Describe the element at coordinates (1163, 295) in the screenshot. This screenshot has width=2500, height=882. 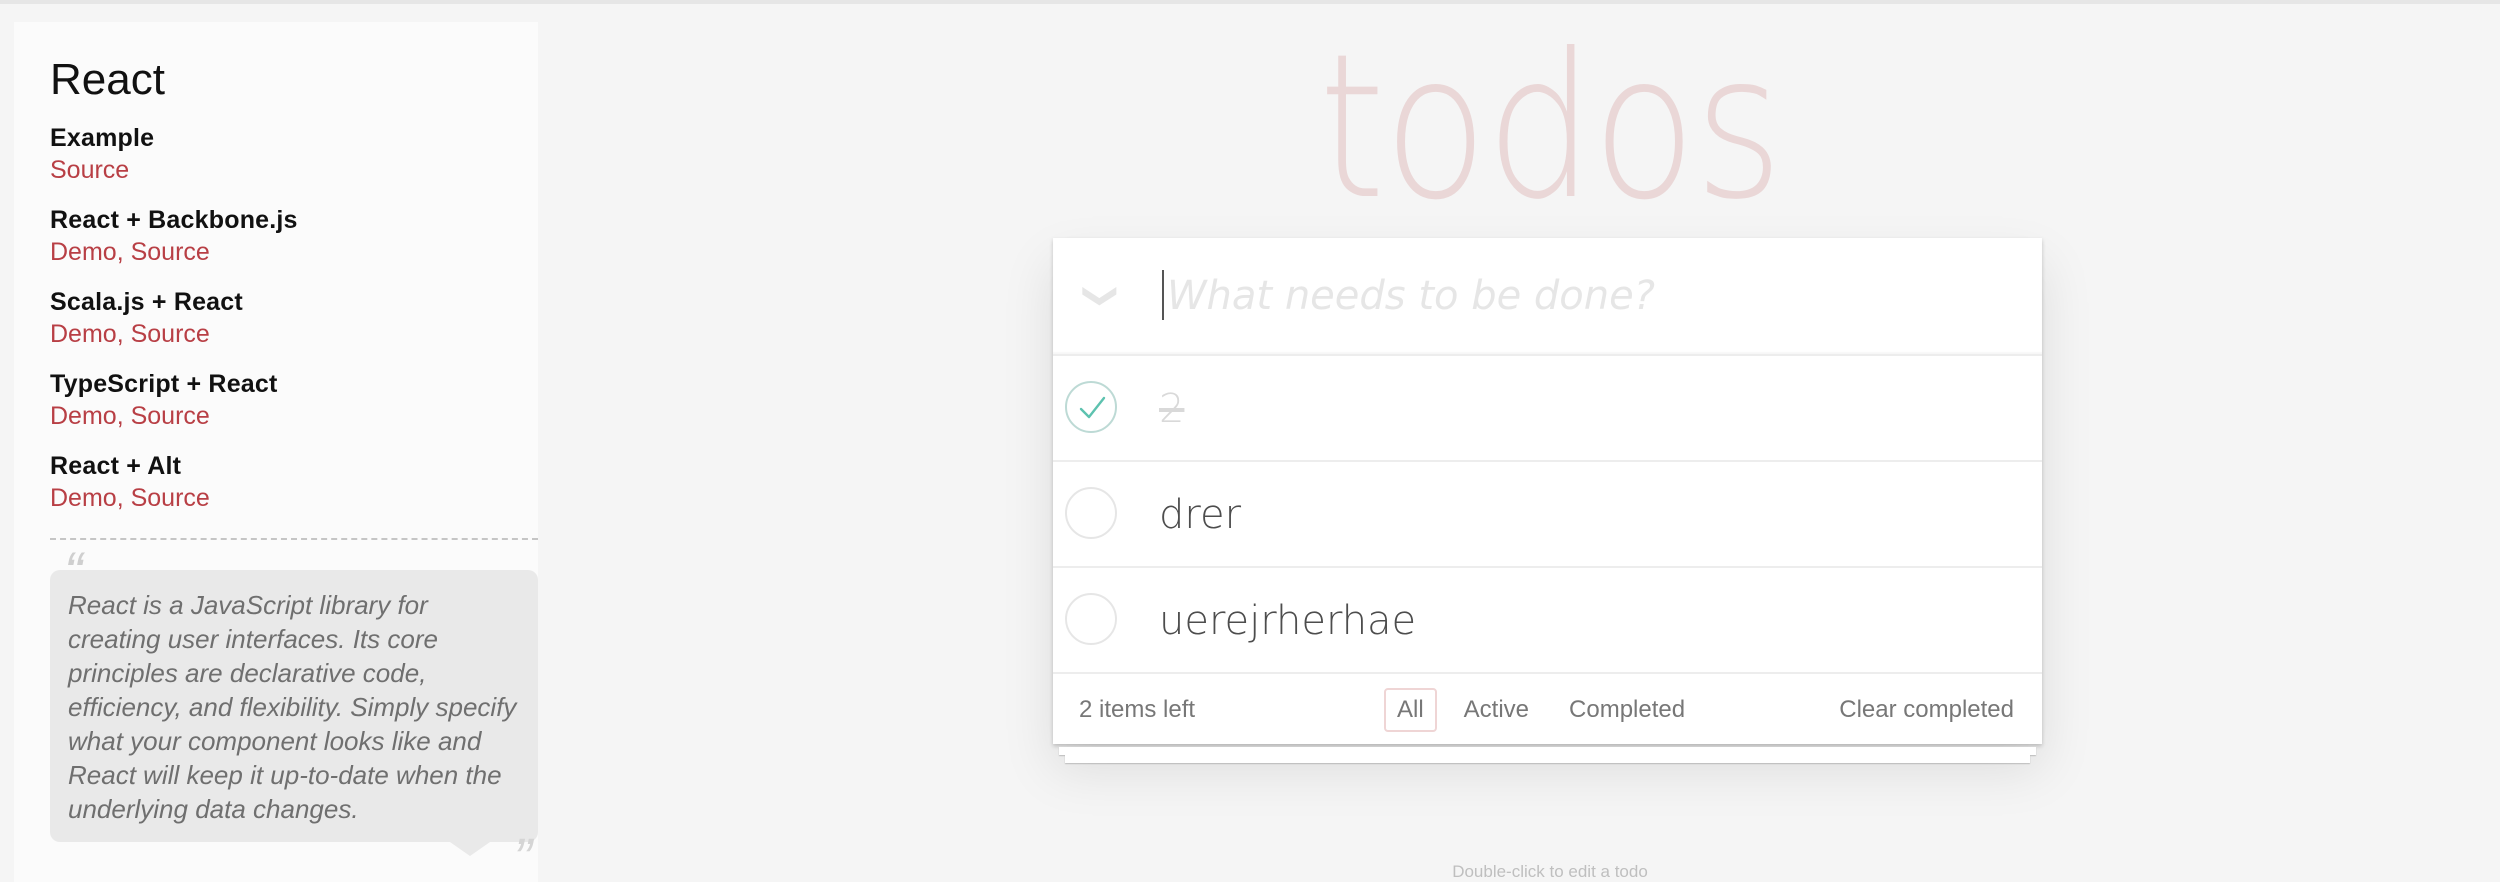
I see `text-cursor` at that location.